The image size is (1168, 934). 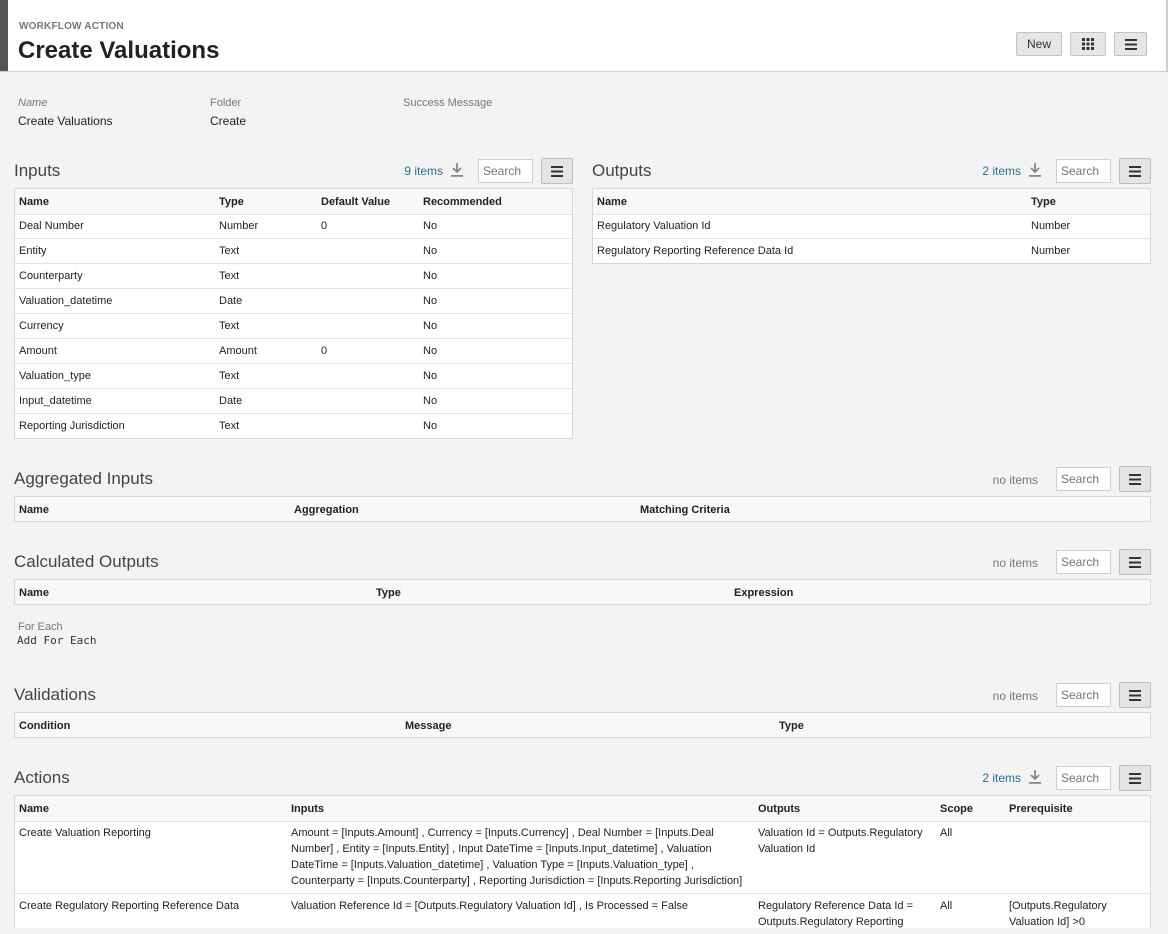 I want to click on column-header: Aggregation, so click(x=326, y=510).